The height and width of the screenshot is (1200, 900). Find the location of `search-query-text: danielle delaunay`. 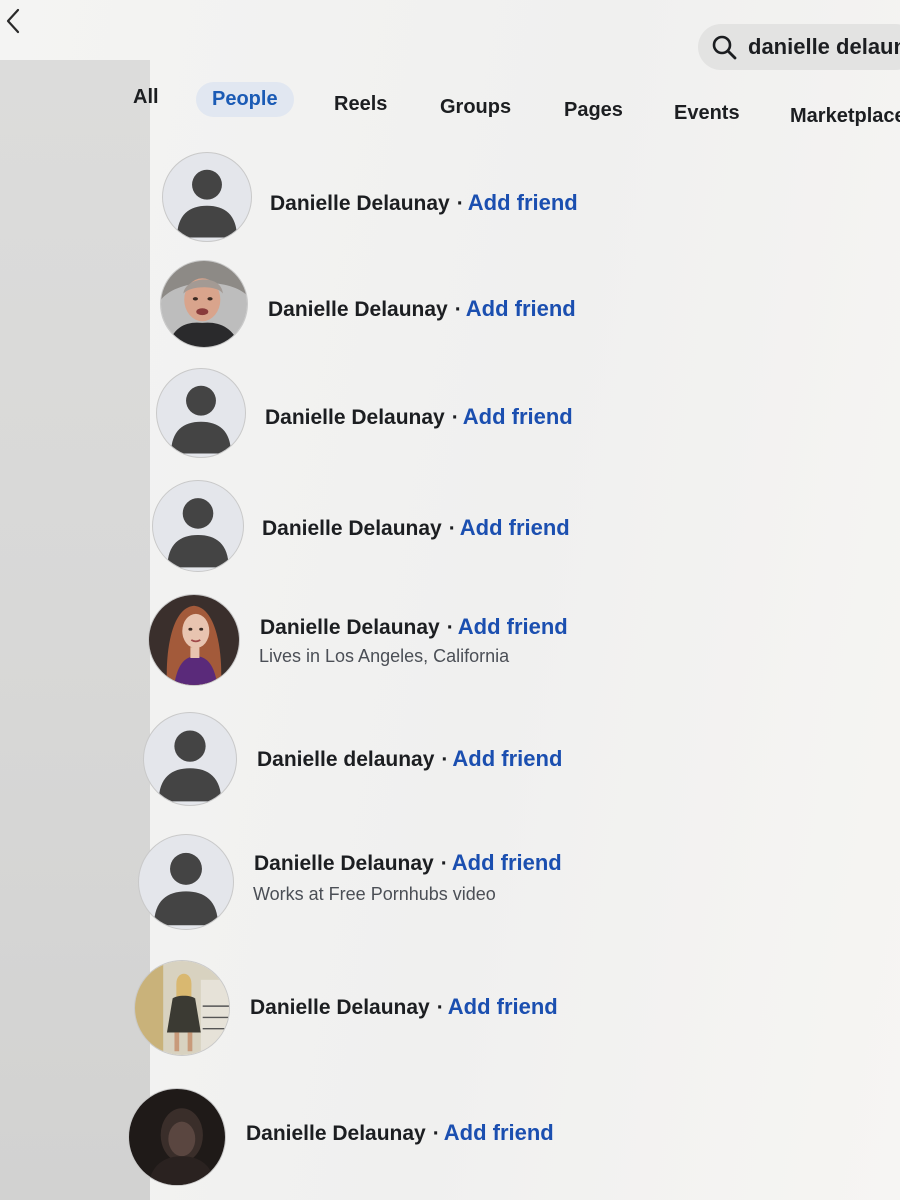

search-query-text: danielle delaunay is located at coordinates (824, 46).